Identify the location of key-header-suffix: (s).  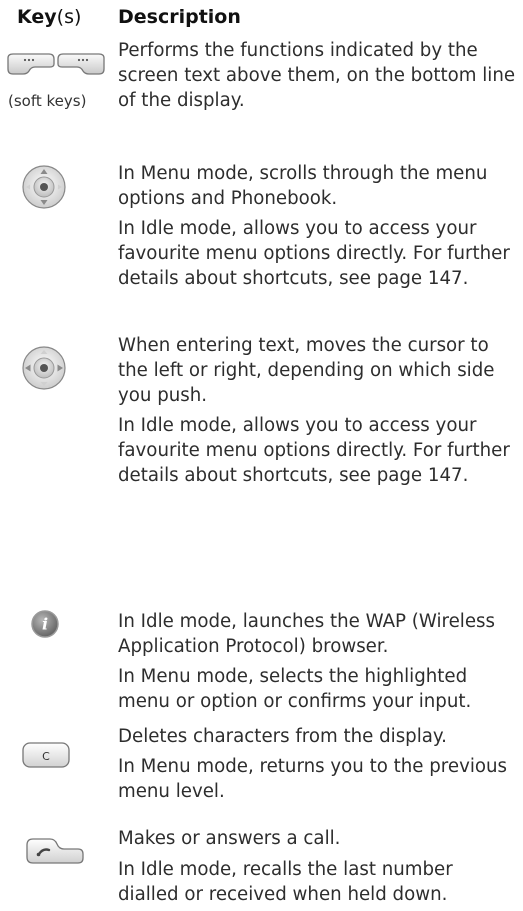
(69, 17).